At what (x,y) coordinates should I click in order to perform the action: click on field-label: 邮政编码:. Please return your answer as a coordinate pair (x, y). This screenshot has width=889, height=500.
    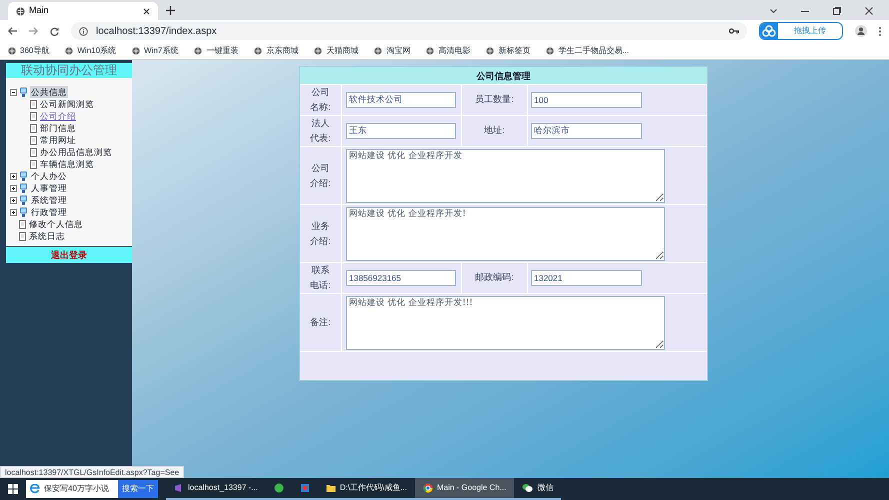
    Looking at the image, I should click on (495, 278).